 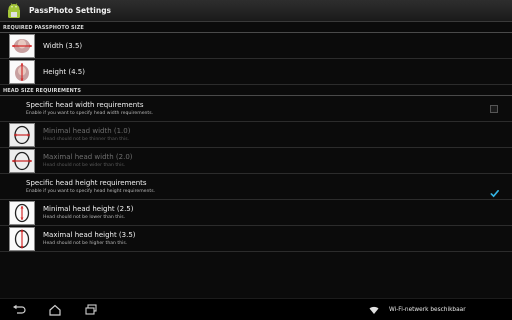 I want to click on max-head-height-summary: Head should not be higher than this., so click(x=85, y=243).